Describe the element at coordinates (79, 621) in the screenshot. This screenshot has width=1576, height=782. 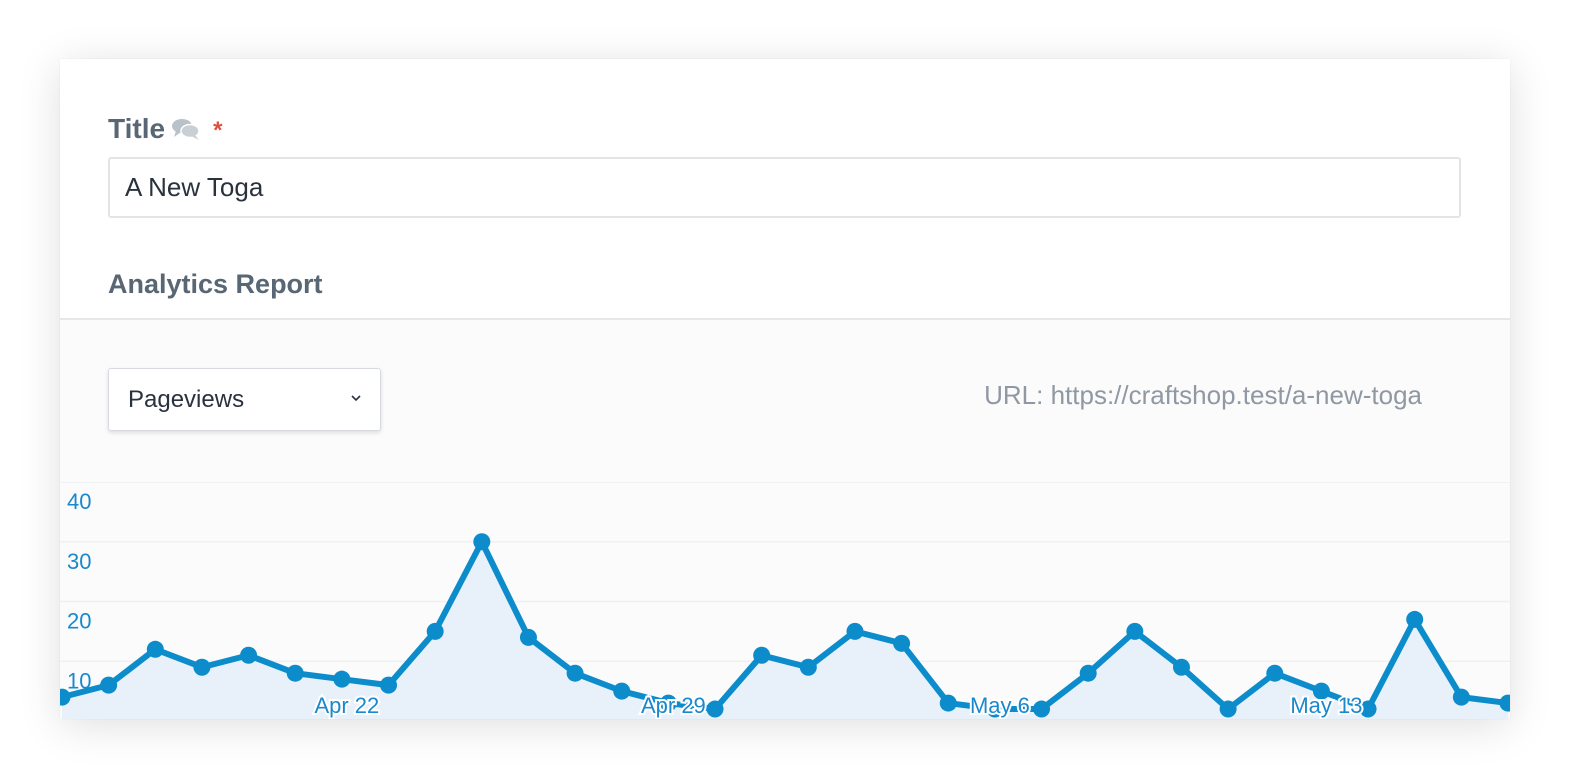
I see `y-tick-label: 20` at that location.